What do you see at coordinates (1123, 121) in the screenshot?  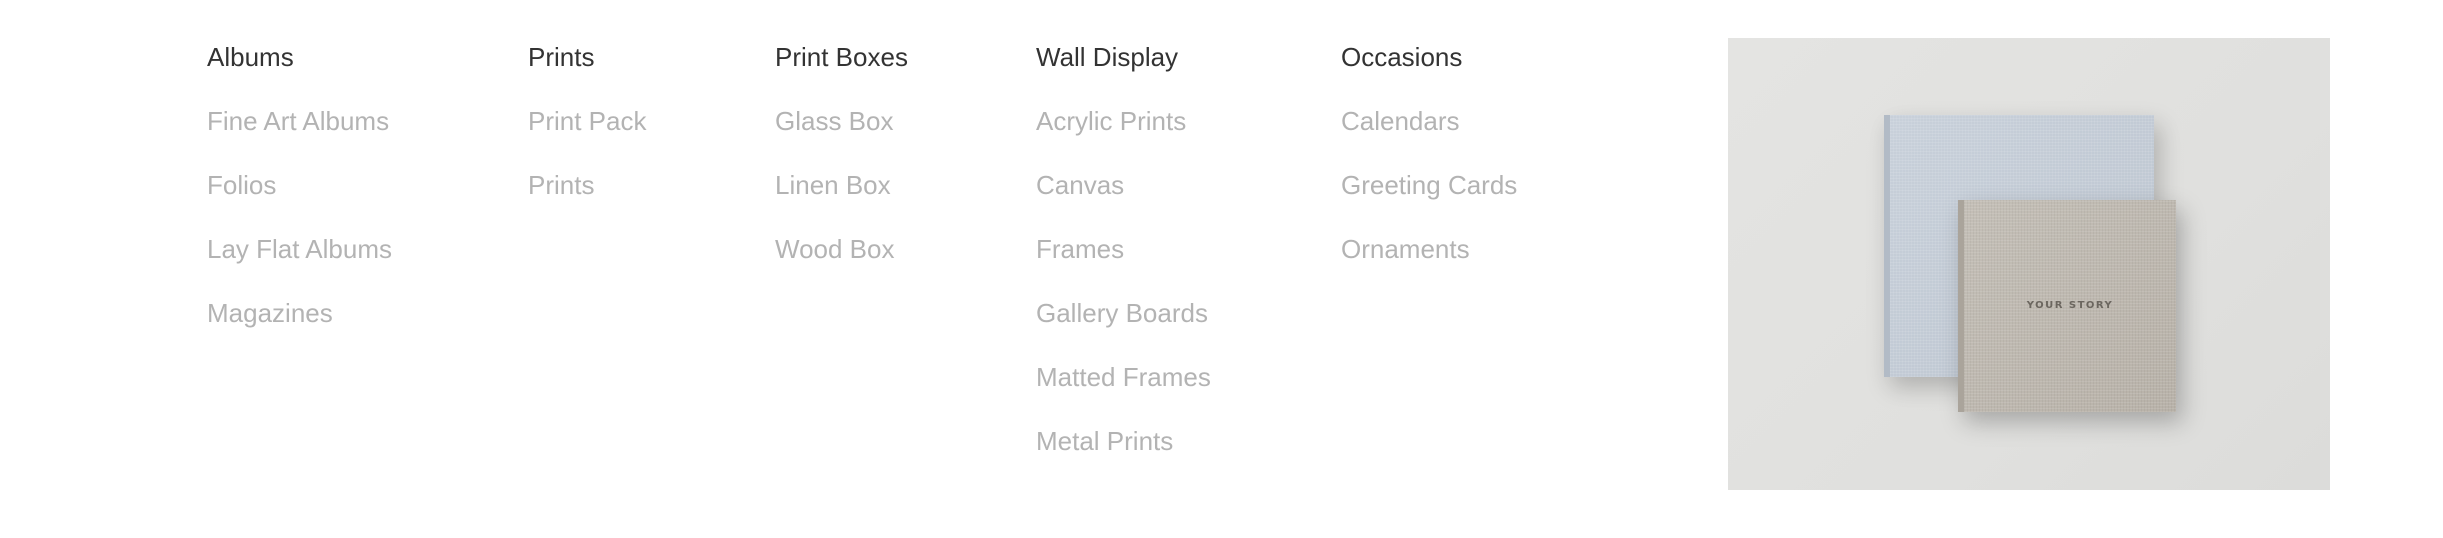 I see `menu-link-acrylic-prints: Acrylic Prints` at bounding box center [1123, 121].